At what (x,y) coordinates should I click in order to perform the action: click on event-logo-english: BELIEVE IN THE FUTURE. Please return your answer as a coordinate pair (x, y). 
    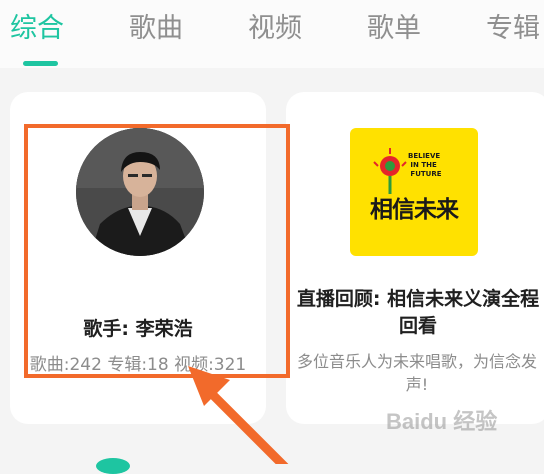
    Looking at the image, I should click on (425, 165).